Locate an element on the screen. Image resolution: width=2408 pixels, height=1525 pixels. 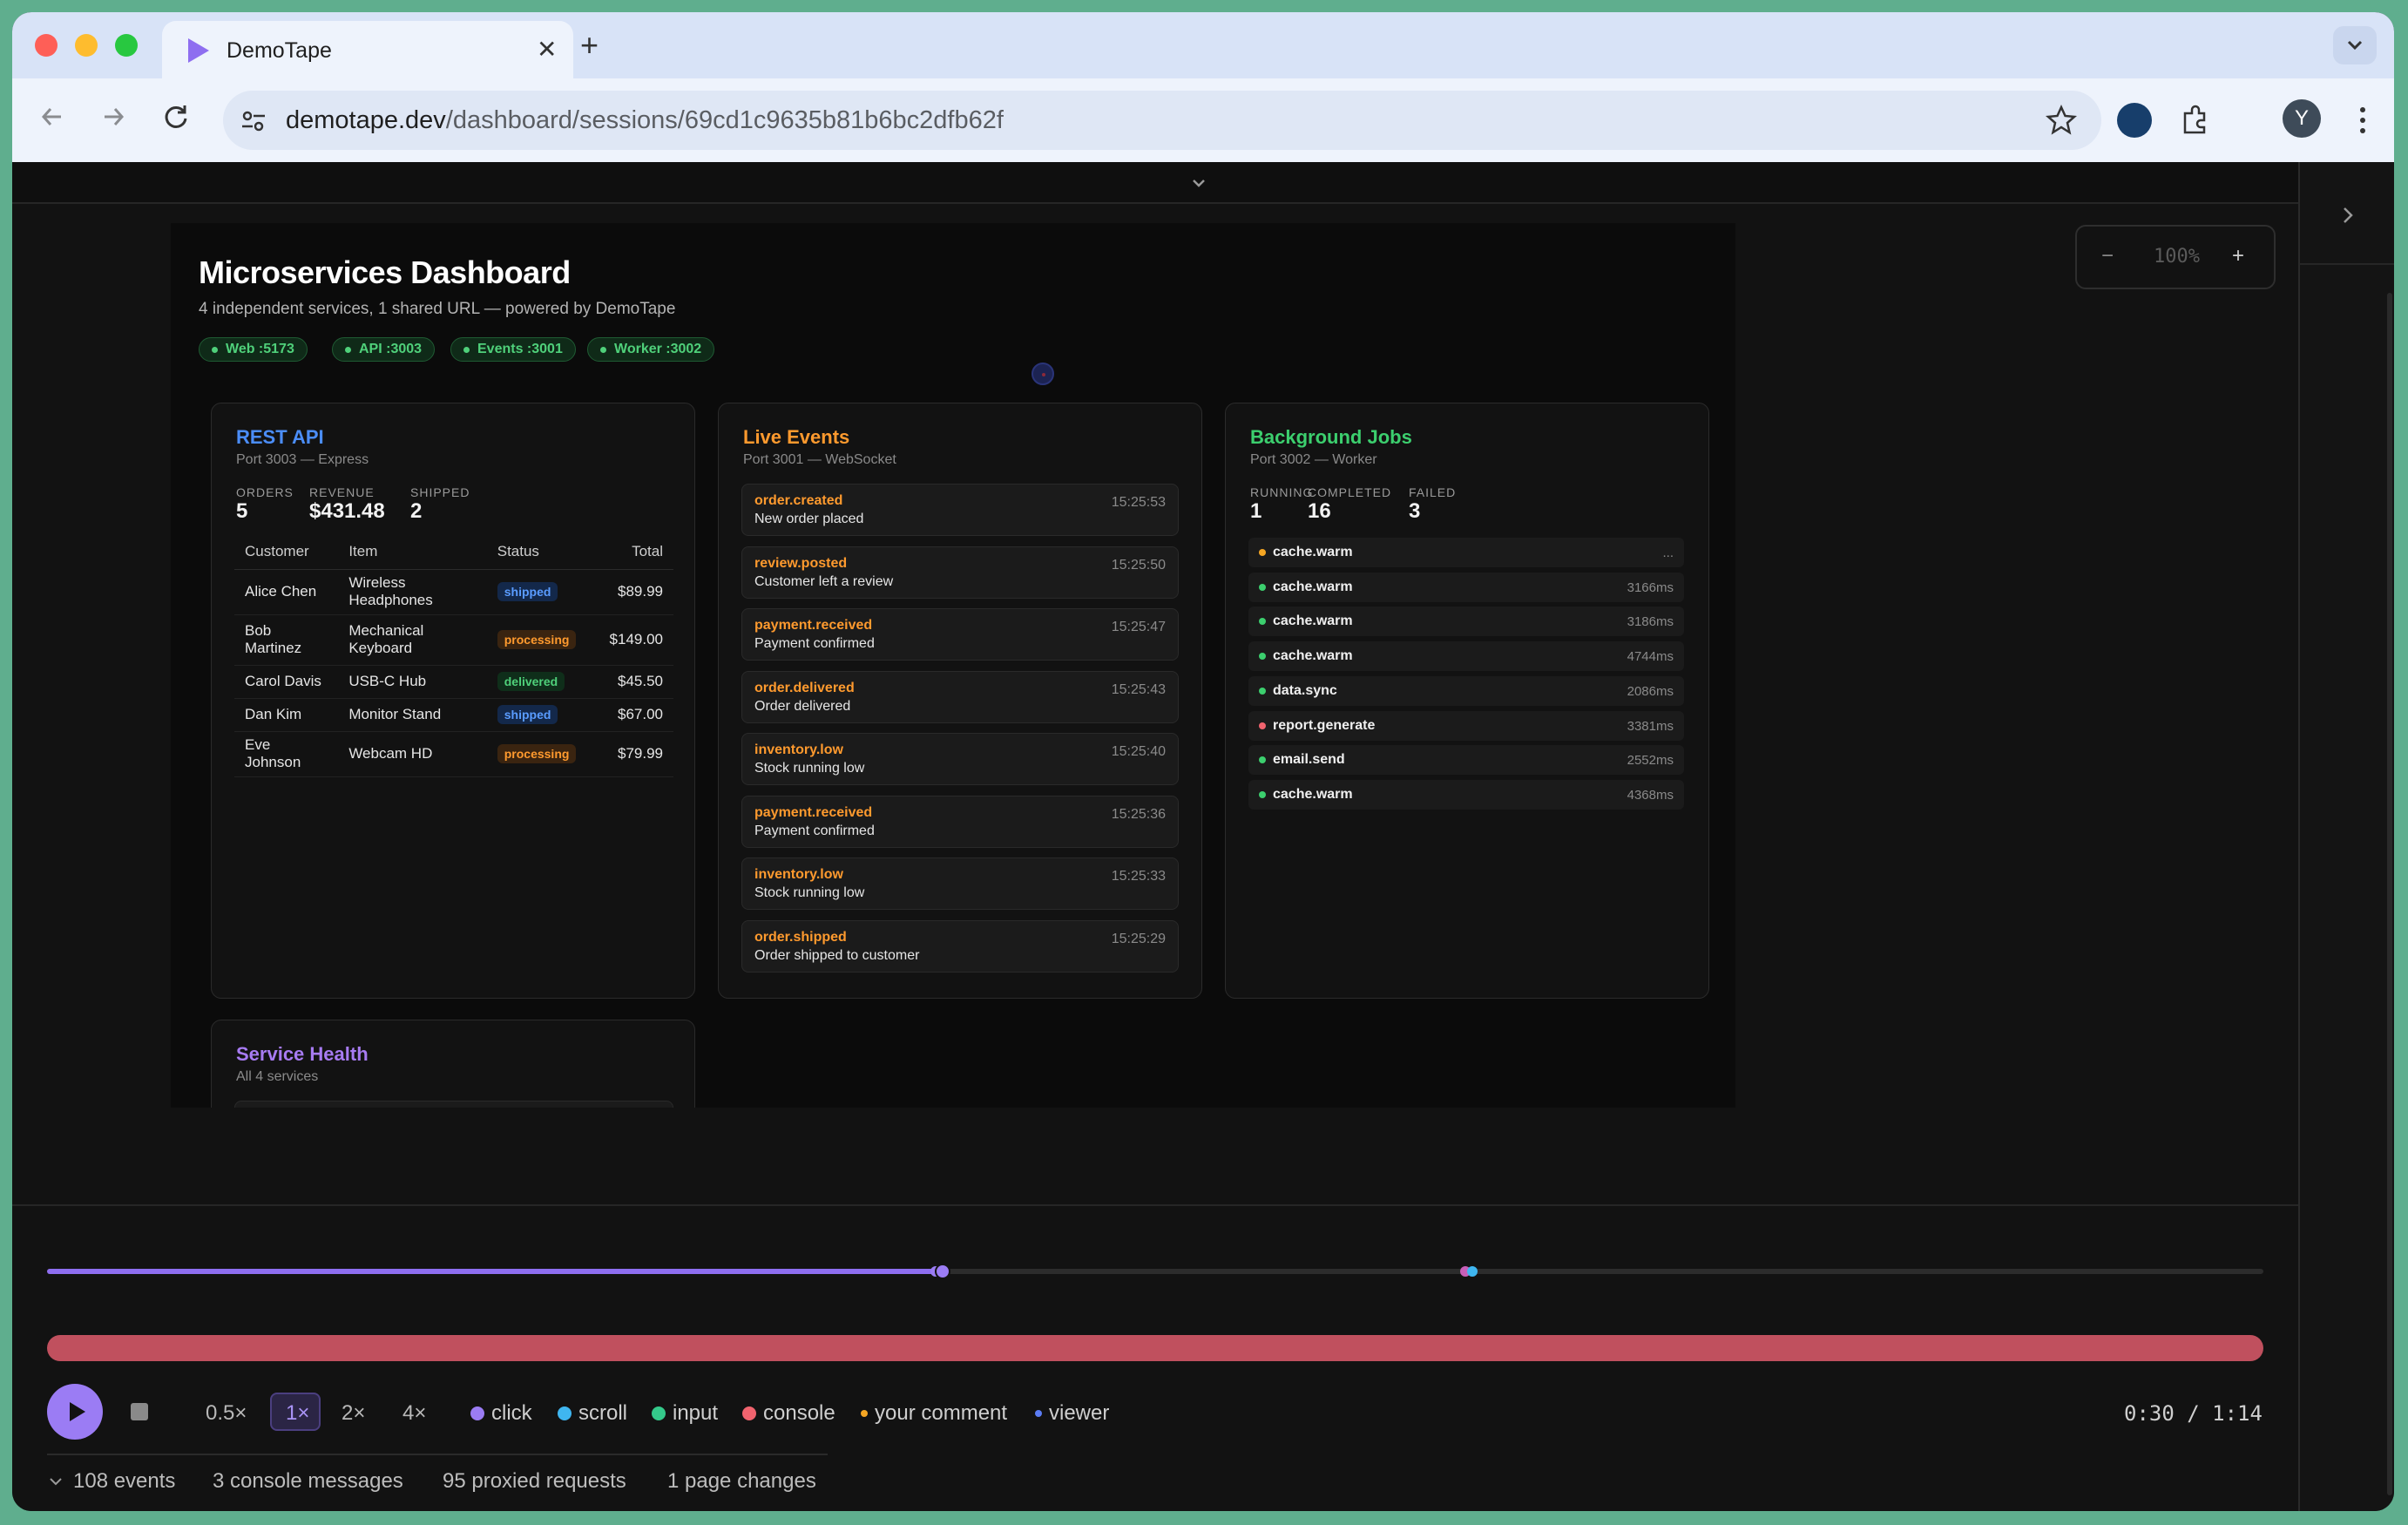
collapse-bar is located at coordinates (1155, 183).